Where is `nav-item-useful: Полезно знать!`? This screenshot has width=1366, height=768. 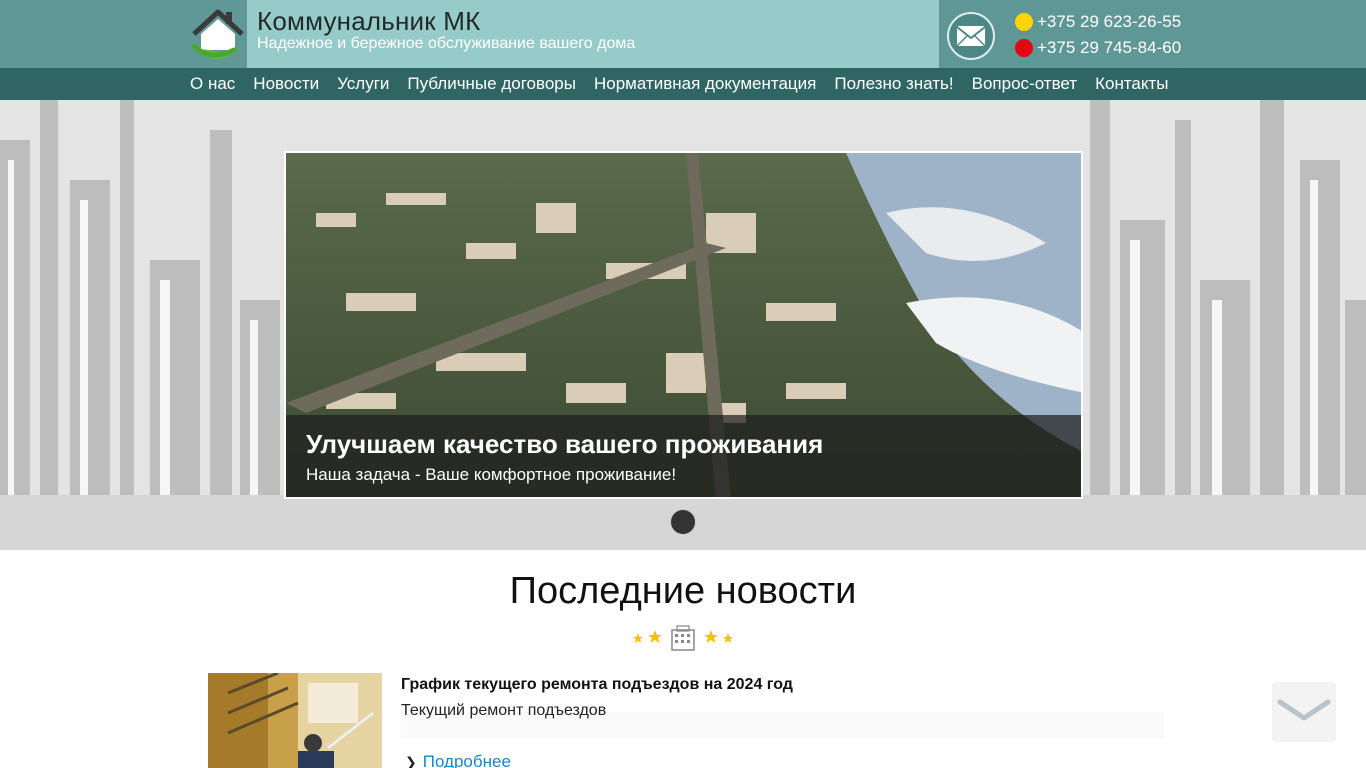 nav-item-useful: Полезно знать! is located at coordinates (893, 84).